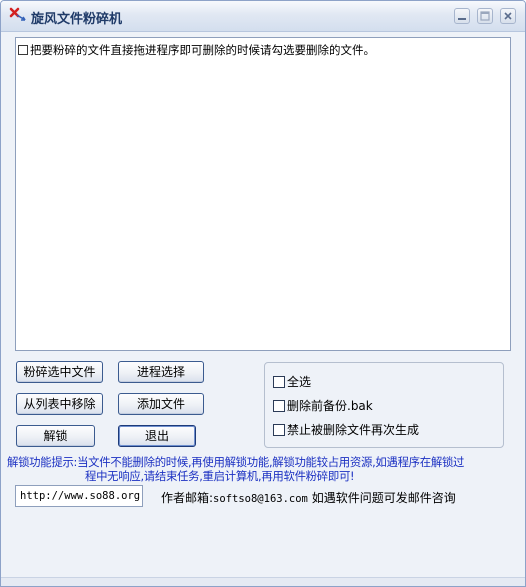 This screenshot has width=526, height=587. I want to click on author-email: 作者邮箱:softso8@163.com 如遇软件问题可发邮件咨询, so click(308, 497).